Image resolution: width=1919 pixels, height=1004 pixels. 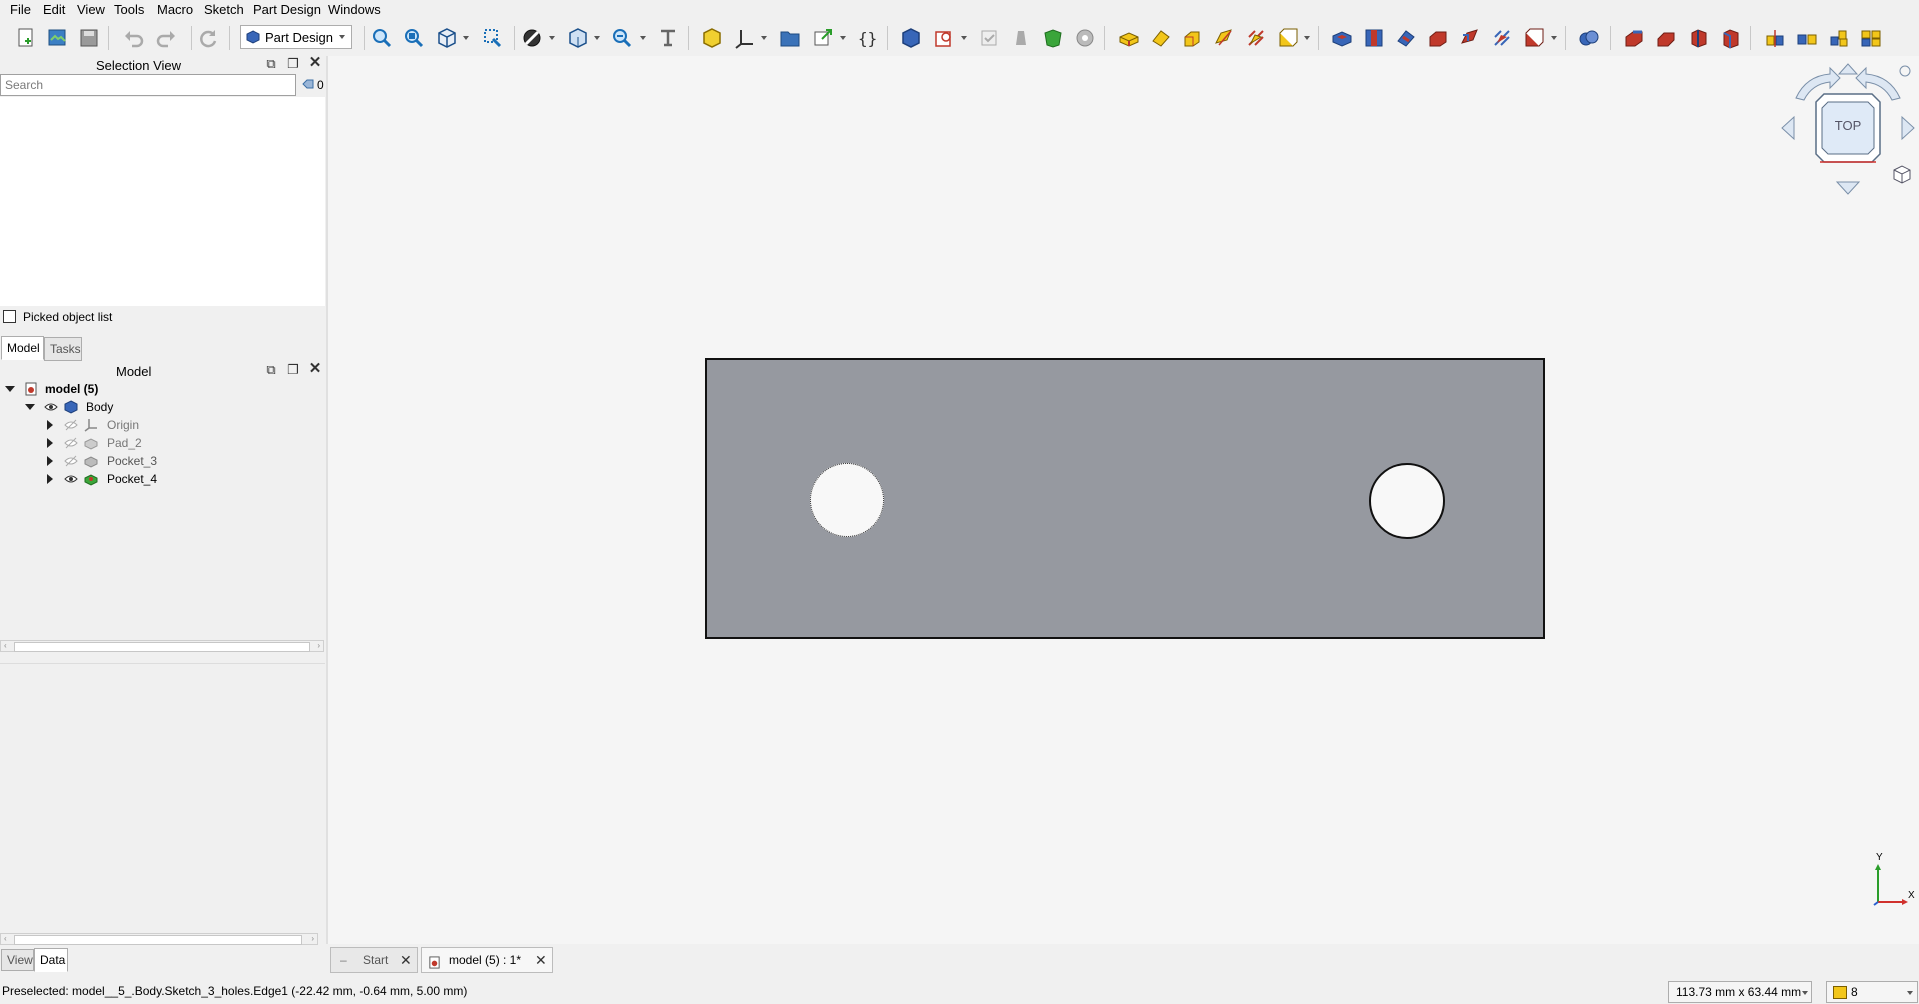 I want to click on additive-loft-icon, so click(x=1193, y=38).